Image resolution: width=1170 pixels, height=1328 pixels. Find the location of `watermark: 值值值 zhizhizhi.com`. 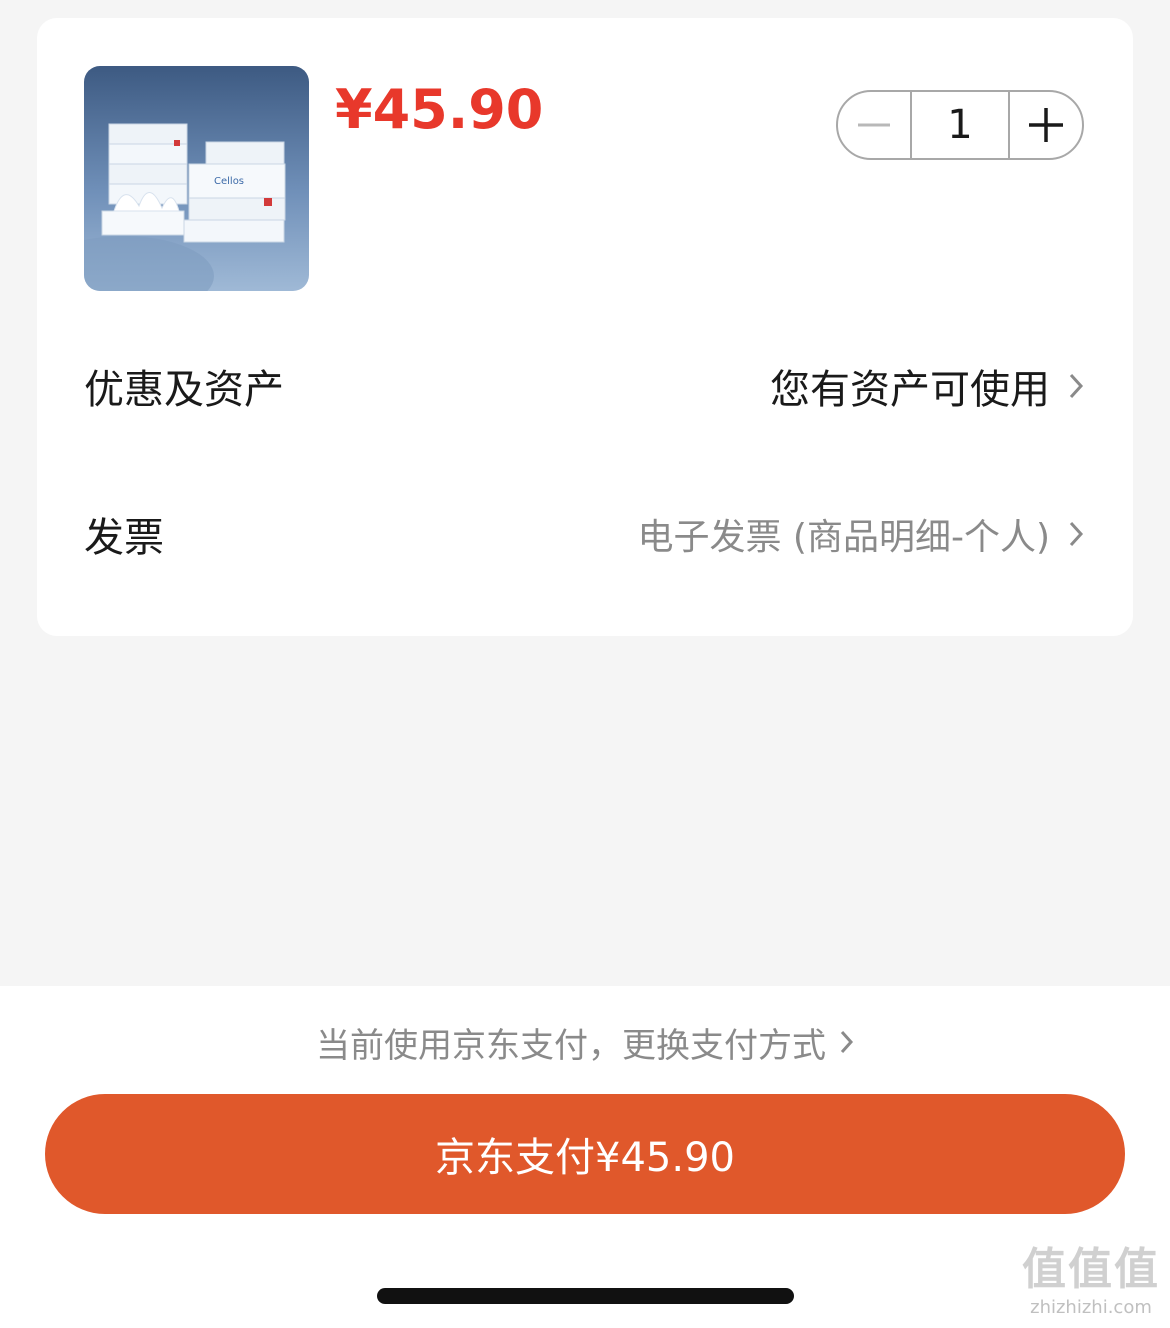

watermark: 值值值 zhizhizhi.com is located at coordinates (1091, 1275).